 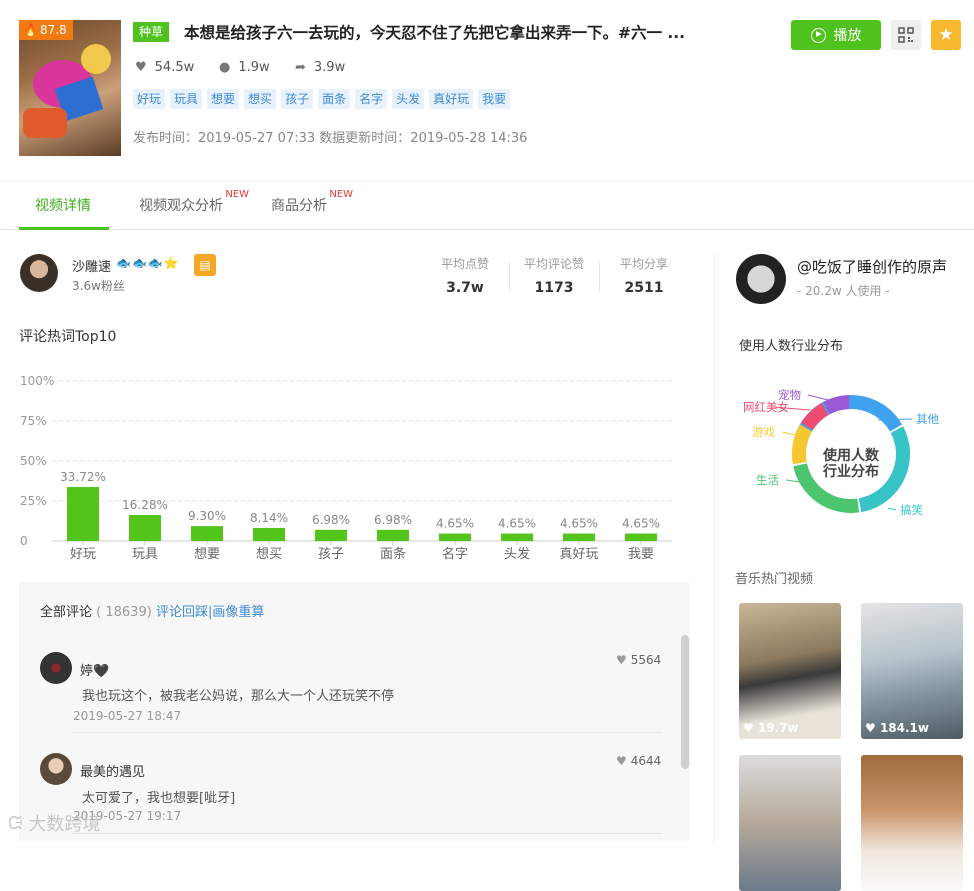 I want to click on author-name: 沙雕速, so click(x=91, y=265).